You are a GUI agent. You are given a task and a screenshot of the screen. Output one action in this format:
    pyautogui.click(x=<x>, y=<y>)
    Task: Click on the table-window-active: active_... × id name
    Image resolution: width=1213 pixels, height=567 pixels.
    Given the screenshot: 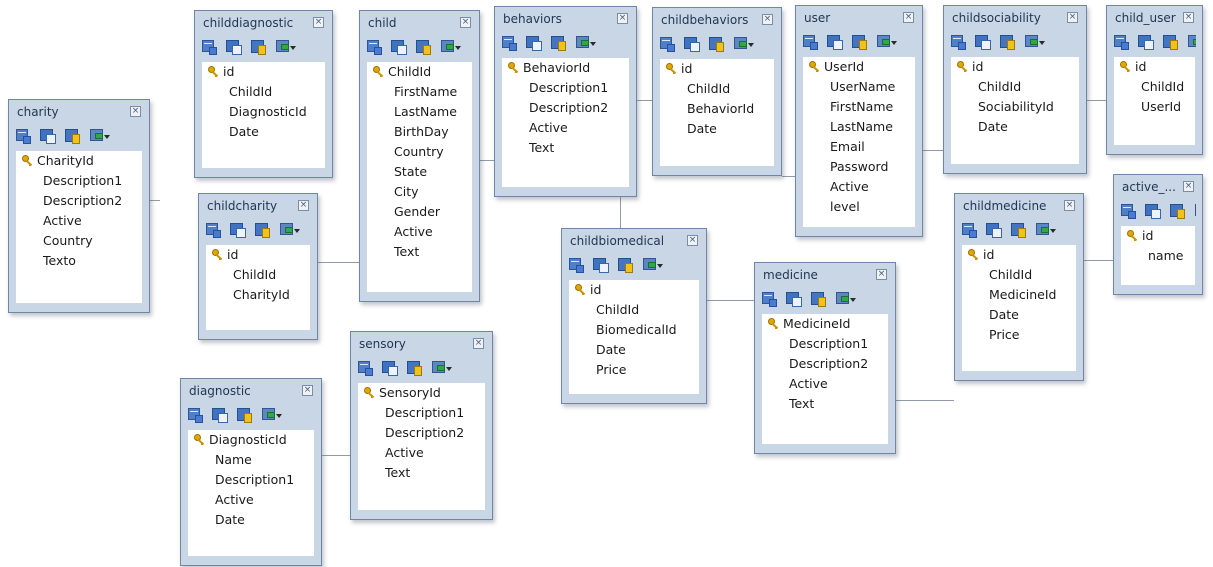 What is the action you would take?
    pyautogui.click(x=1158, y=234)
    